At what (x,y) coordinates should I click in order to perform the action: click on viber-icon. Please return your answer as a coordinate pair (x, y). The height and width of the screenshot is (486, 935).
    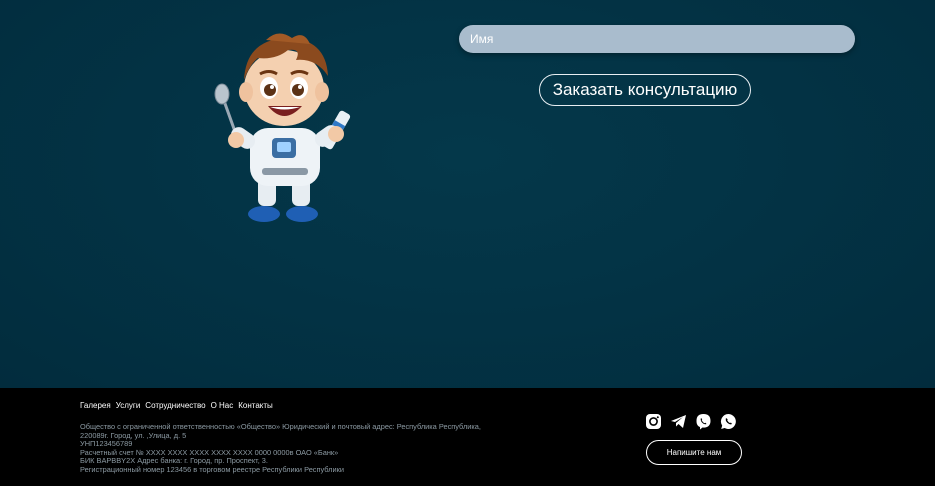
    Looking at the image, I should click on (703, 421).